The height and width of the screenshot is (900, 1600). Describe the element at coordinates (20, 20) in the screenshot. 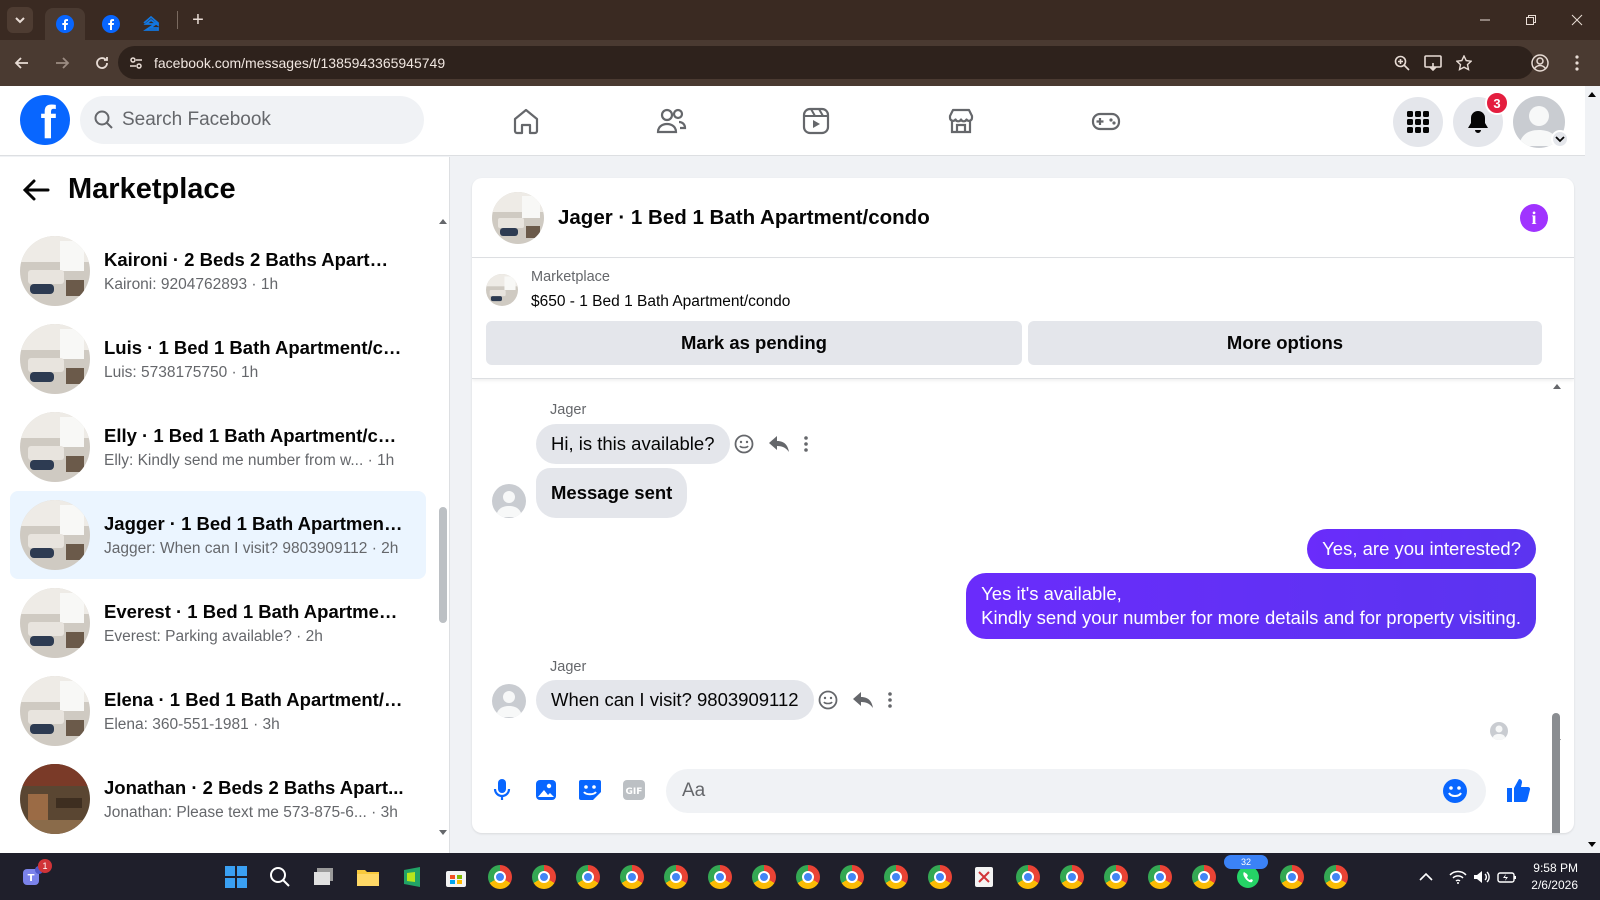

I see `tab-search-button` at that location.